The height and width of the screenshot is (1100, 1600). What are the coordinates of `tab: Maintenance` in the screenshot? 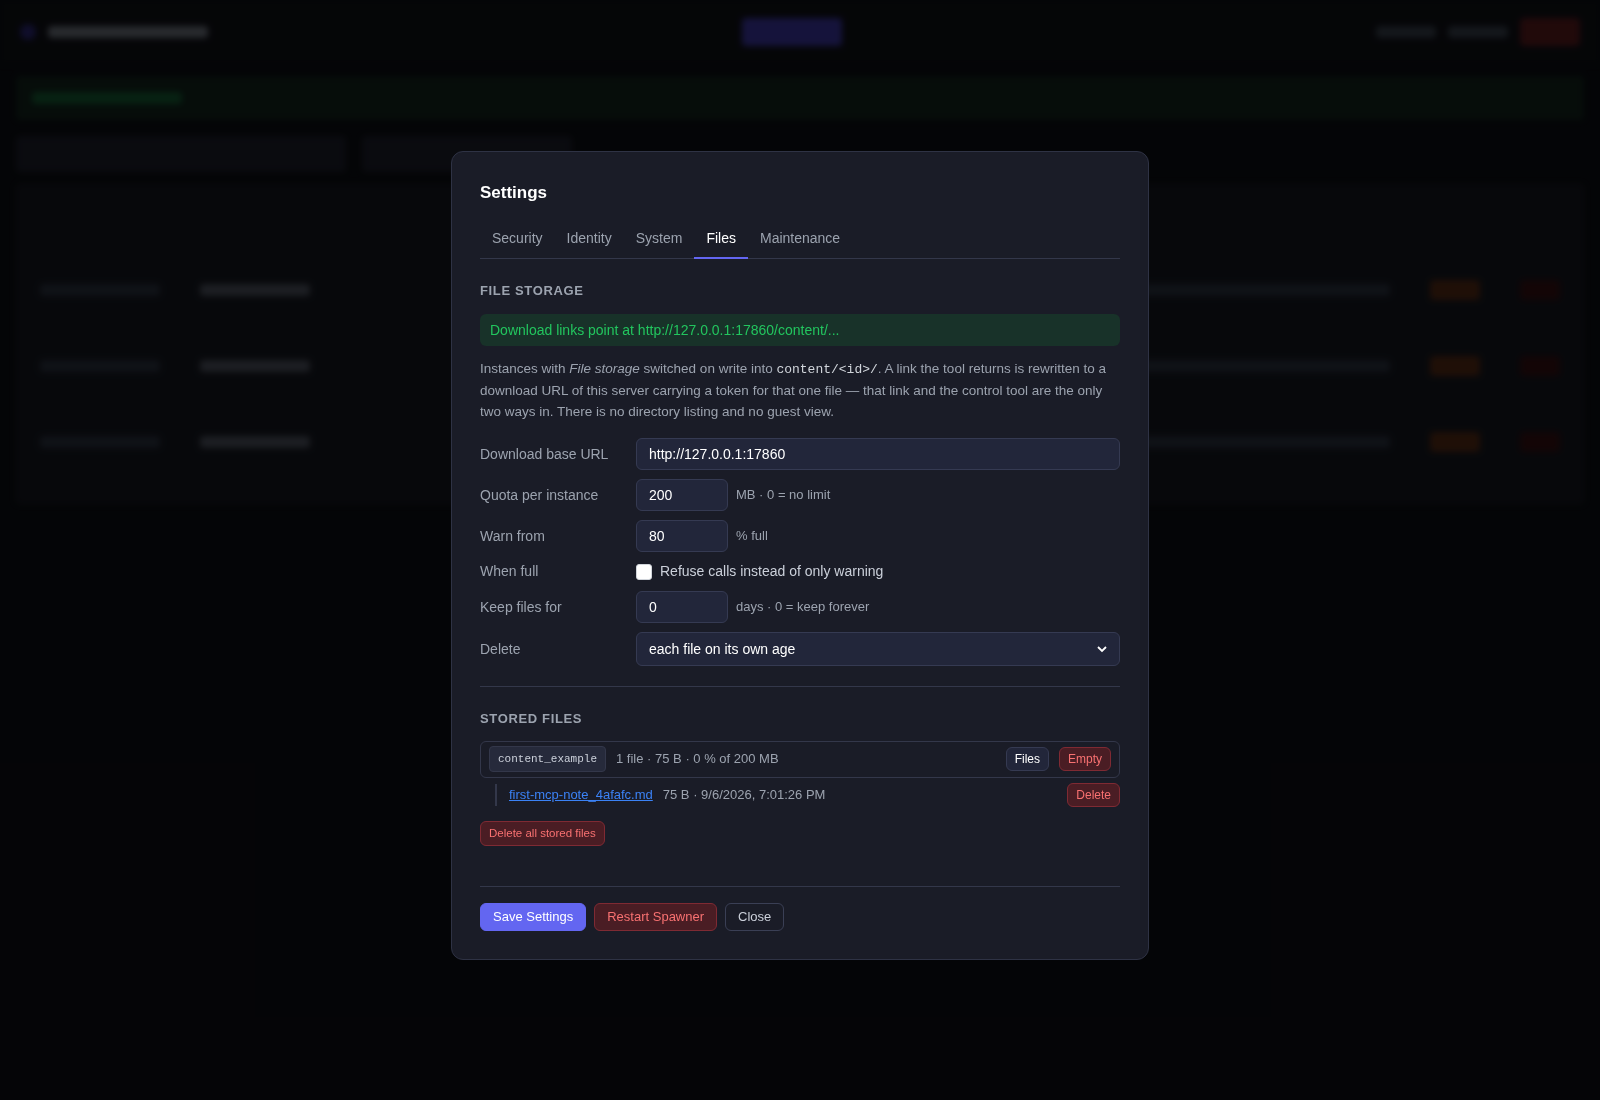 It's located at (800, 241).